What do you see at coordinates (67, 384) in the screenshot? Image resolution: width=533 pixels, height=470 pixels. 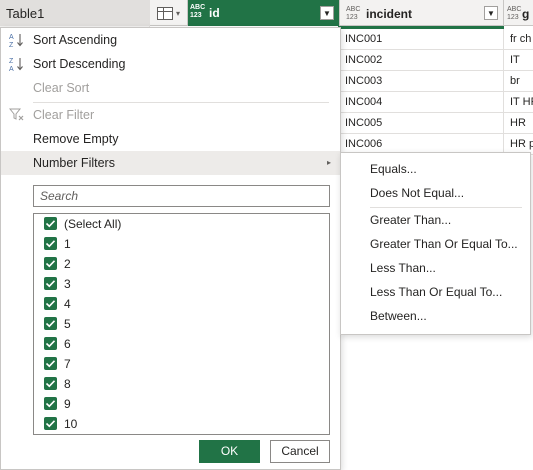 I see `filter-value-label: 8` at bounding box center [67, 384].